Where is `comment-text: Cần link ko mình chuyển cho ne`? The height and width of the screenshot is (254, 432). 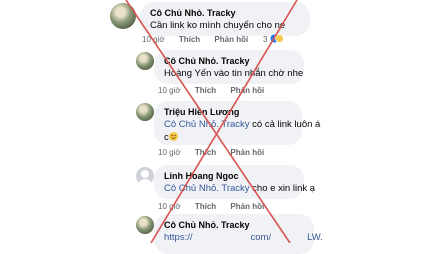 comment-text: Cần link ko mình chuyển cho ne is located at coordinates (218, 25).